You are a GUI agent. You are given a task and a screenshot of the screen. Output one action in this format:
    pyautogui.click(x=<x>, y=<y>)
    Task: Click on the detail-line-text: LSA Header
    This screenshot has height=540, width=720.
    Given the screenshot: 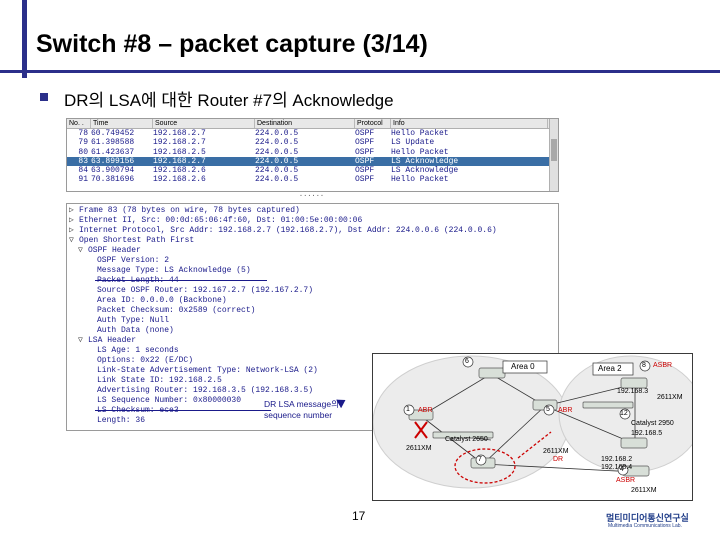 What is the action you would take?
    pyautogui.click(x=112, y=340)
    